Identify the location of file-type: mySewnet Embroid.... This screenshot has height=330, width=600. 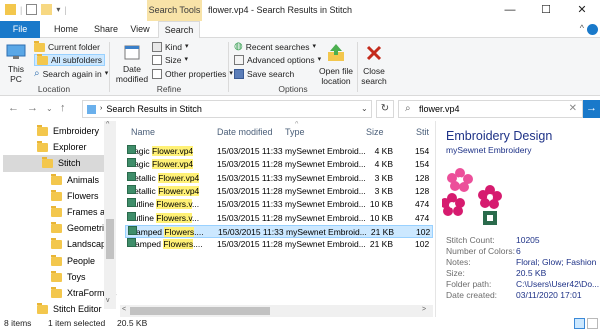
(325, 164).